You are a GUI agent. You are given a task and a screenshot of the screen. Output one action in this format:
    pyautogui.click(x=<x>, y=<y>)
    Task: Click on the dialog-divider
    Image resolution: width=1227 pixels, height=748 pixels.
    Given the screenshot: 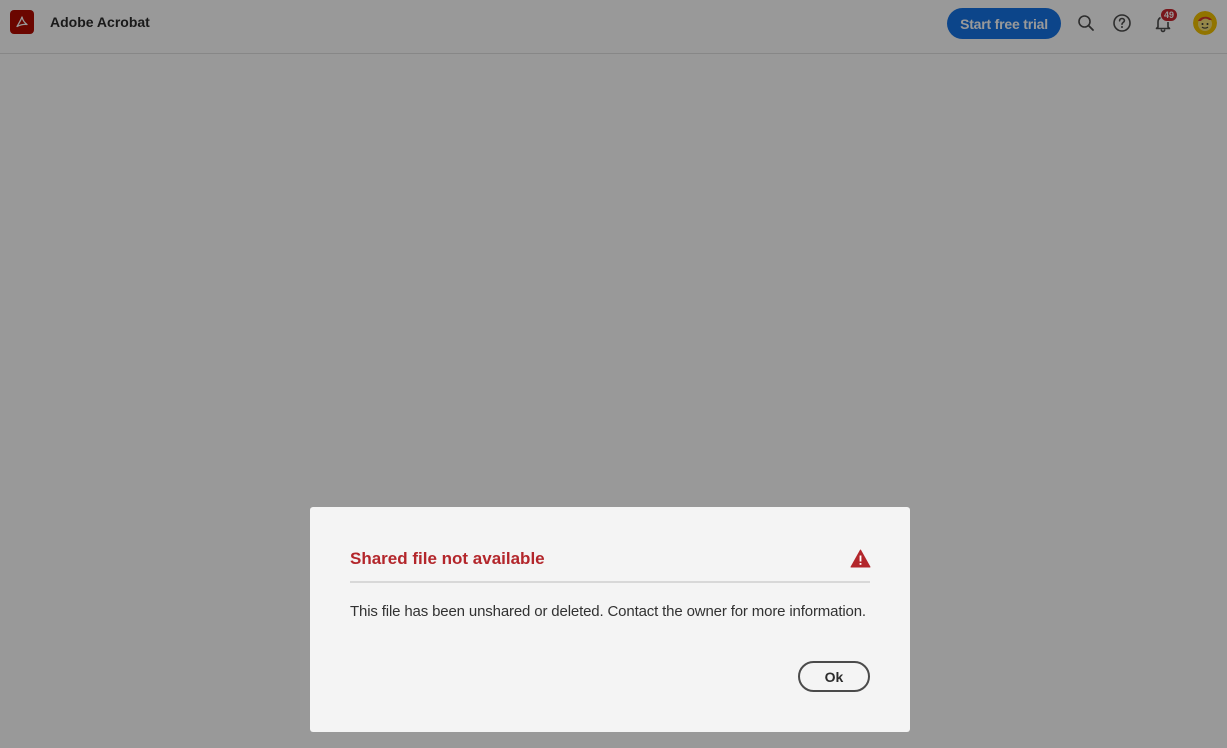 What is the action you would take?
    pyautogui.click(x=610, y=582)
    